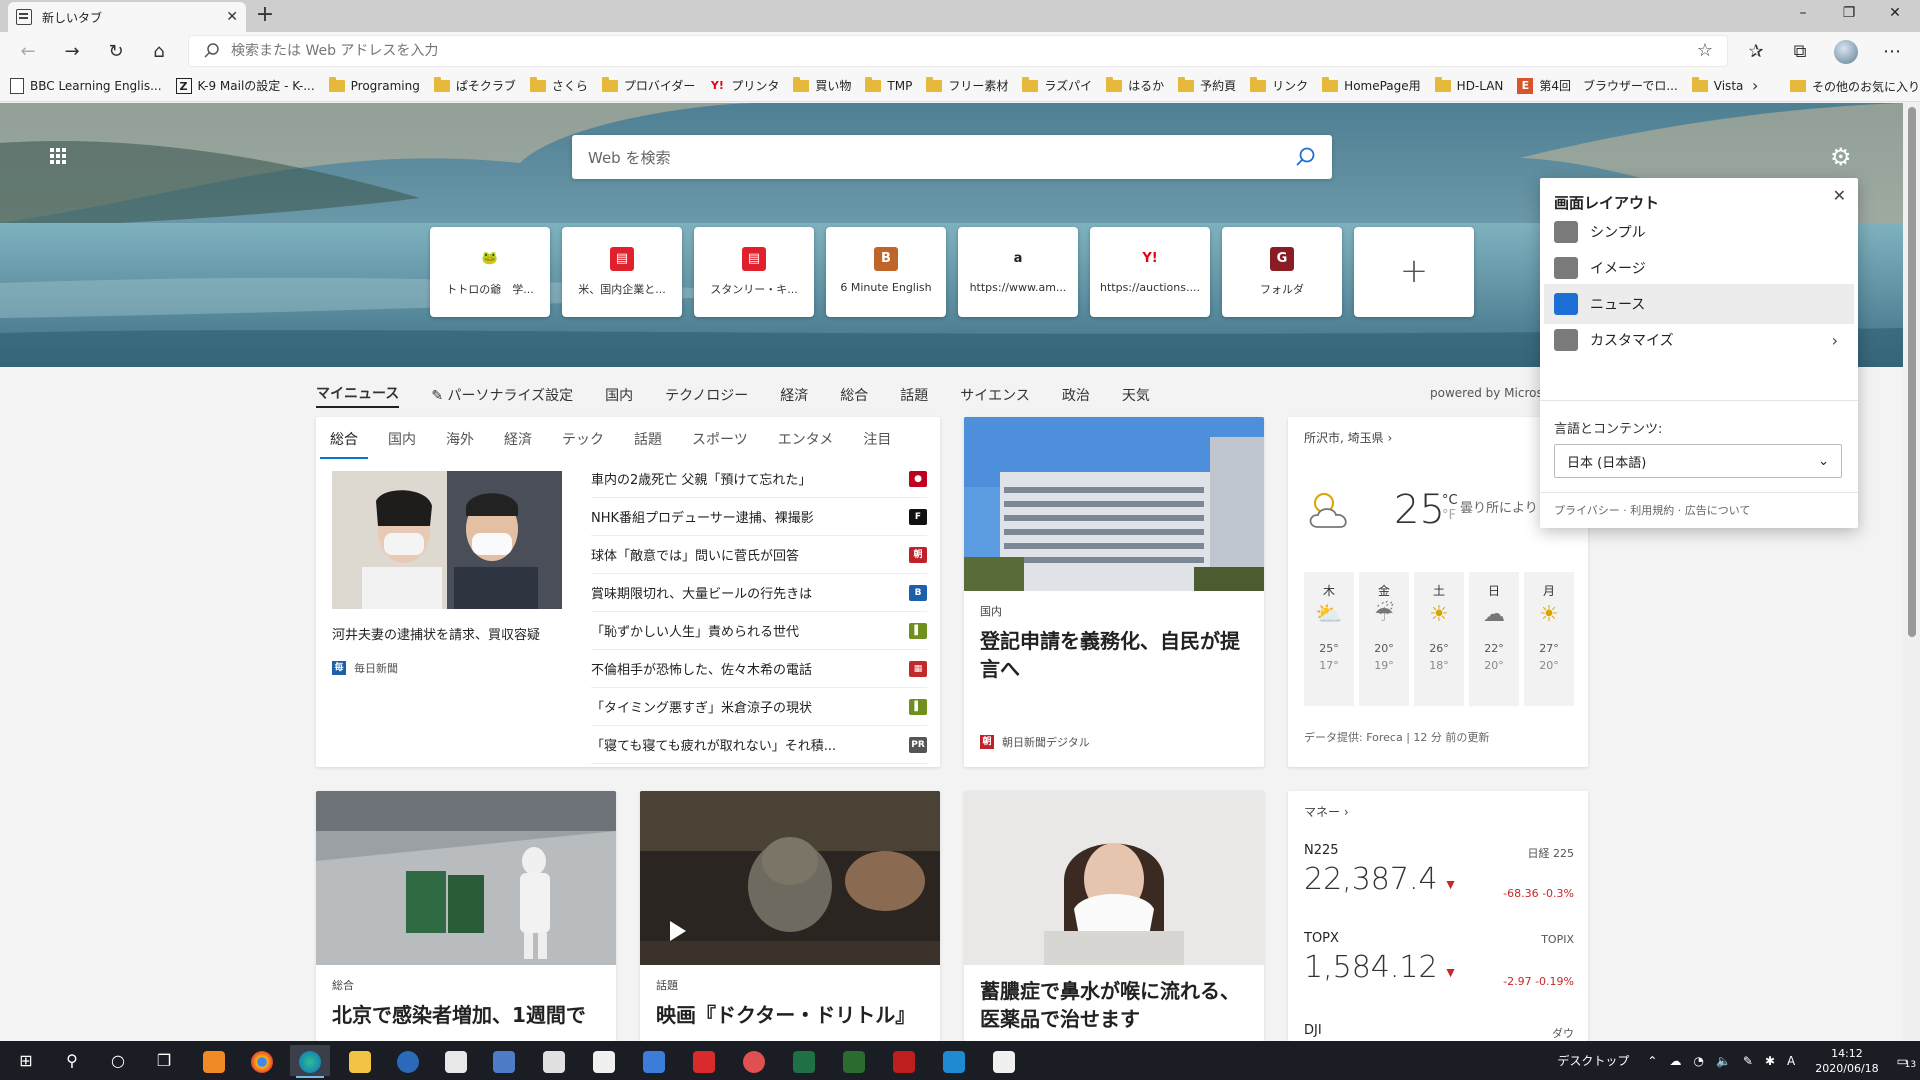 Image resolution: width=1920 pixels, height=1080 pixels. What do you see at coordinates (759, 669) in the screenshot?
I see `headline-item: 不倫相手が恐怖した、佐々木希の電話 ▦` at bounding box center [759, 669].